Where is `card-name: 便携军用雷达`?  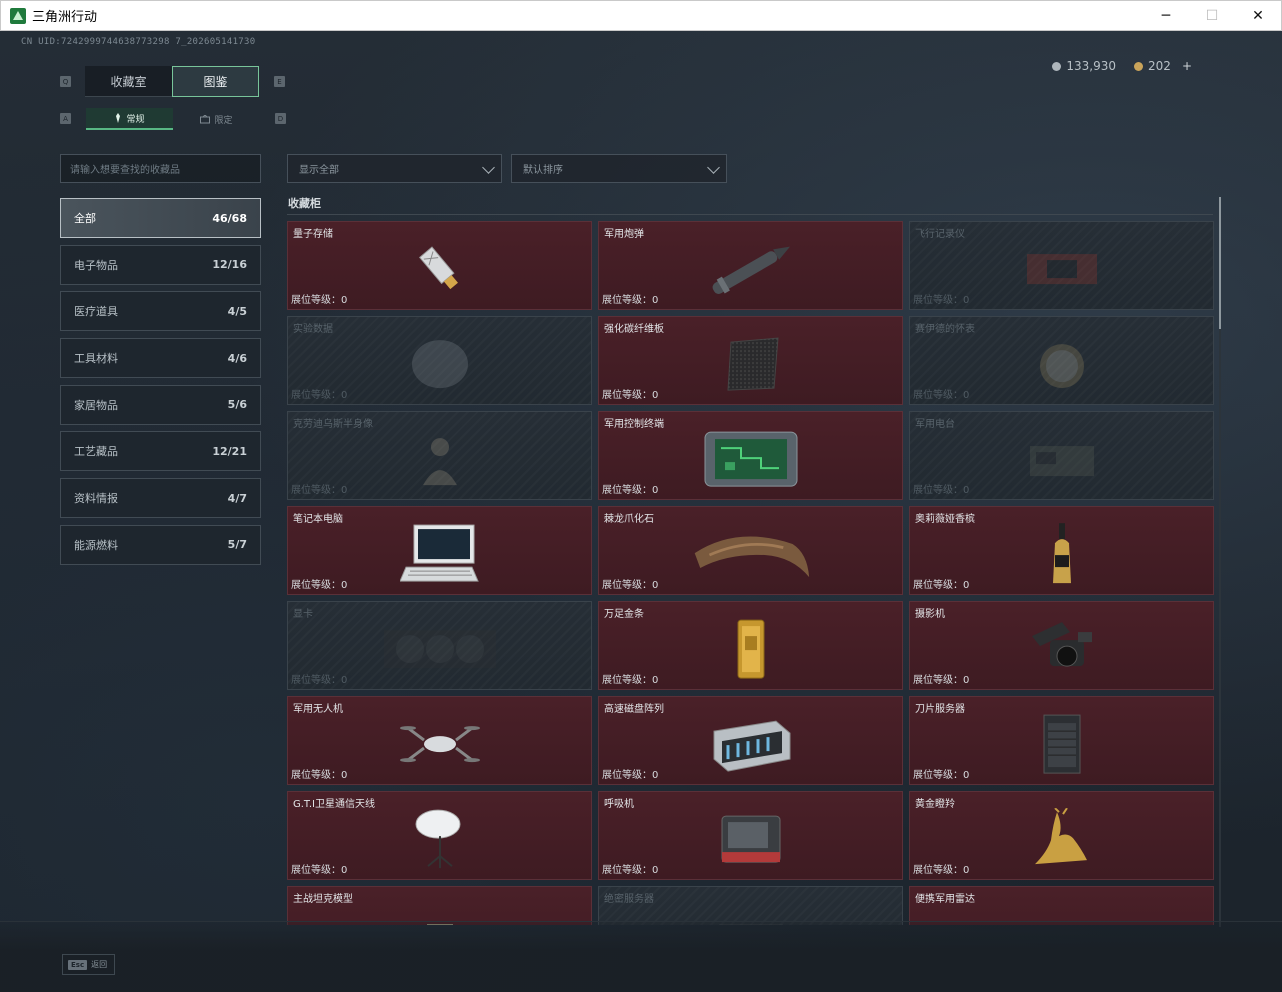
card-name: 便携军用雷达 is located at coordinates (945, 899).